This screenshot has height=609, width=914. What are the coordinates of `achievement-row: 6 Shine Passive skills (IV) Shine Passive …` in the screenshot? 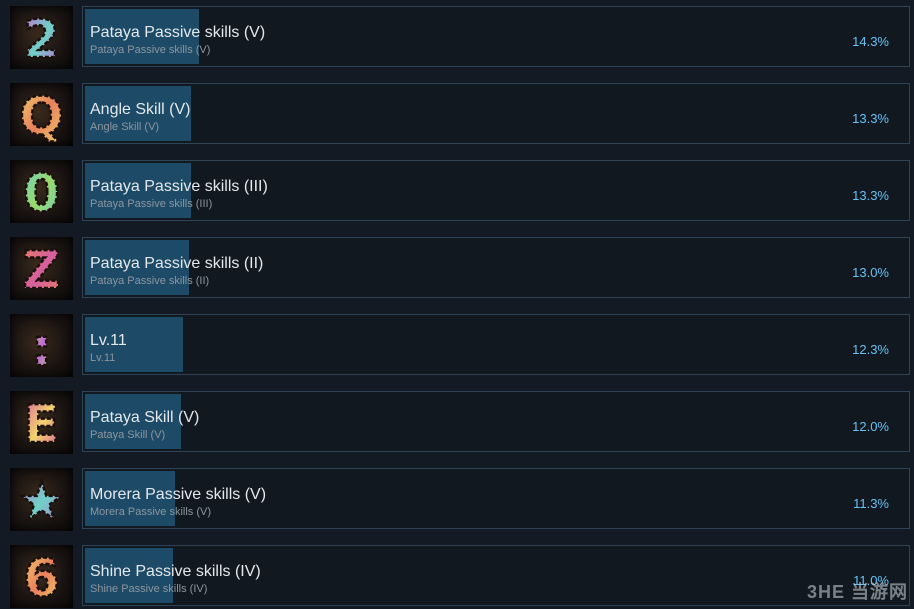 It's located at (457, 574).